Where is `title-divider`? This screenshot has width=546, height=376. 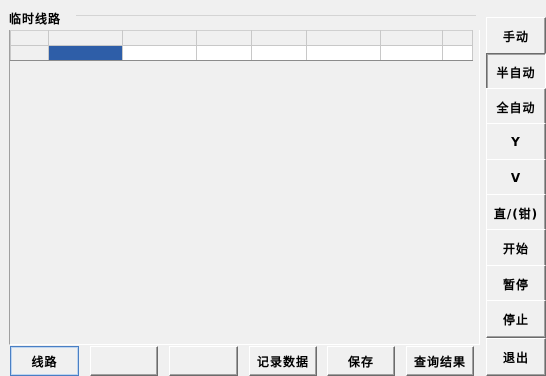 title-divider is located at coordinates (276, 15).